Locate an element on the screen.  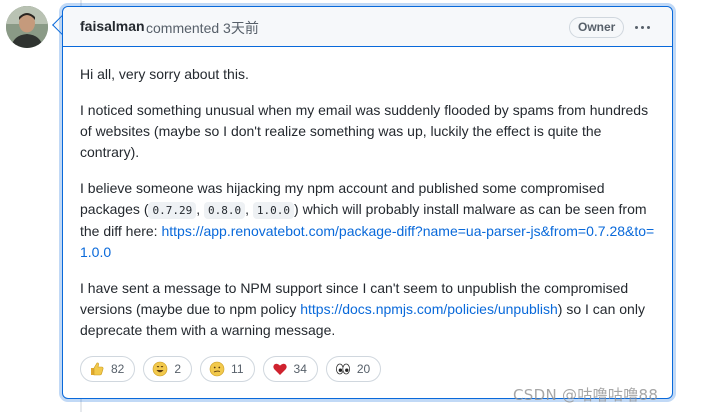
kebab-menu-icon is located at coordinates (643, 27).